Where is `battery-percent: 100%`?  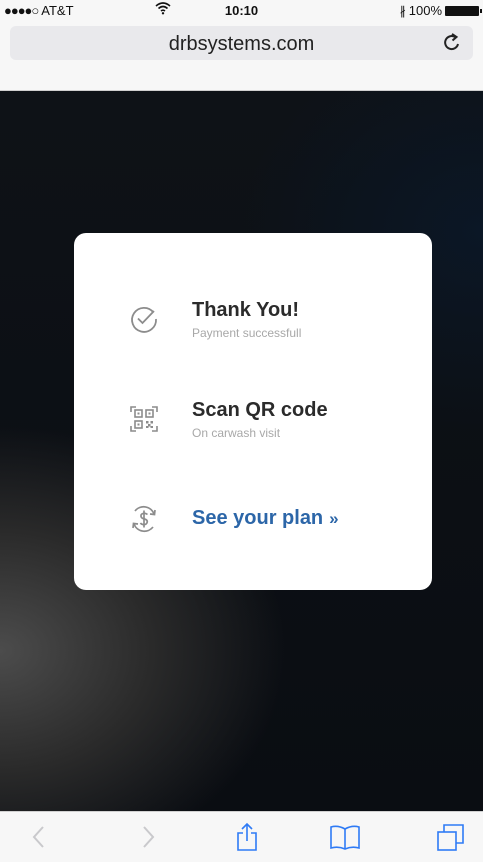 battery-percent: 100% is located at coordinates (425, 10).